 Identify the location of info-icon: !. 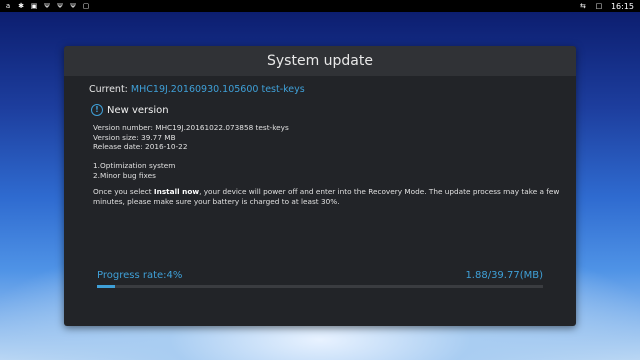
(97, 110).